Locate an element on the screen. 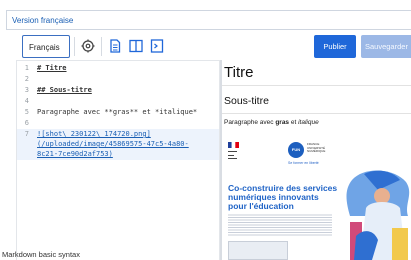 Image resolution: width=411 pixels, height=260 pixels. editor-line: (/uploaded/image/45869575-47c5-4a80- is located at coordinates (118, 144).